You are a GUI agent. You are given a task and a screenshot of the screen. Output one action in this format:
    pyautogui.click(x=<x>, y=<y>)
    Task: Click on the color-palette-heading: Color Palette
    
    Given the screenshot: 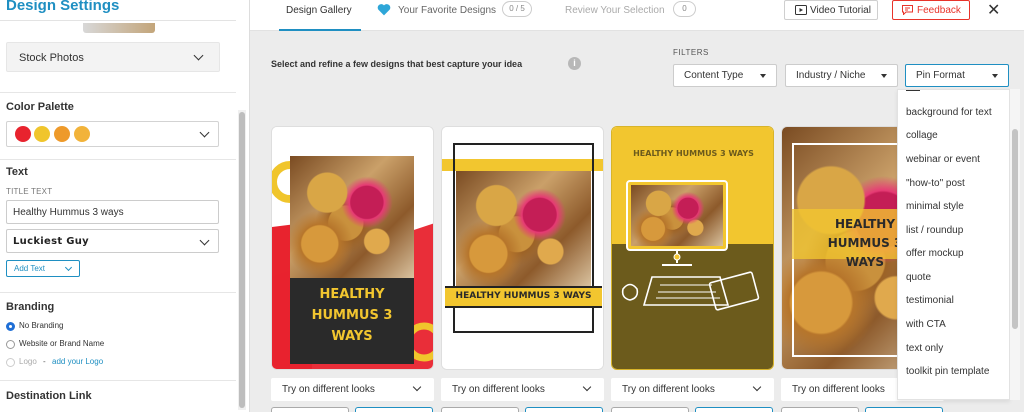 What is the action you would take?
    pyautogui.click(x=40, y=107)
    